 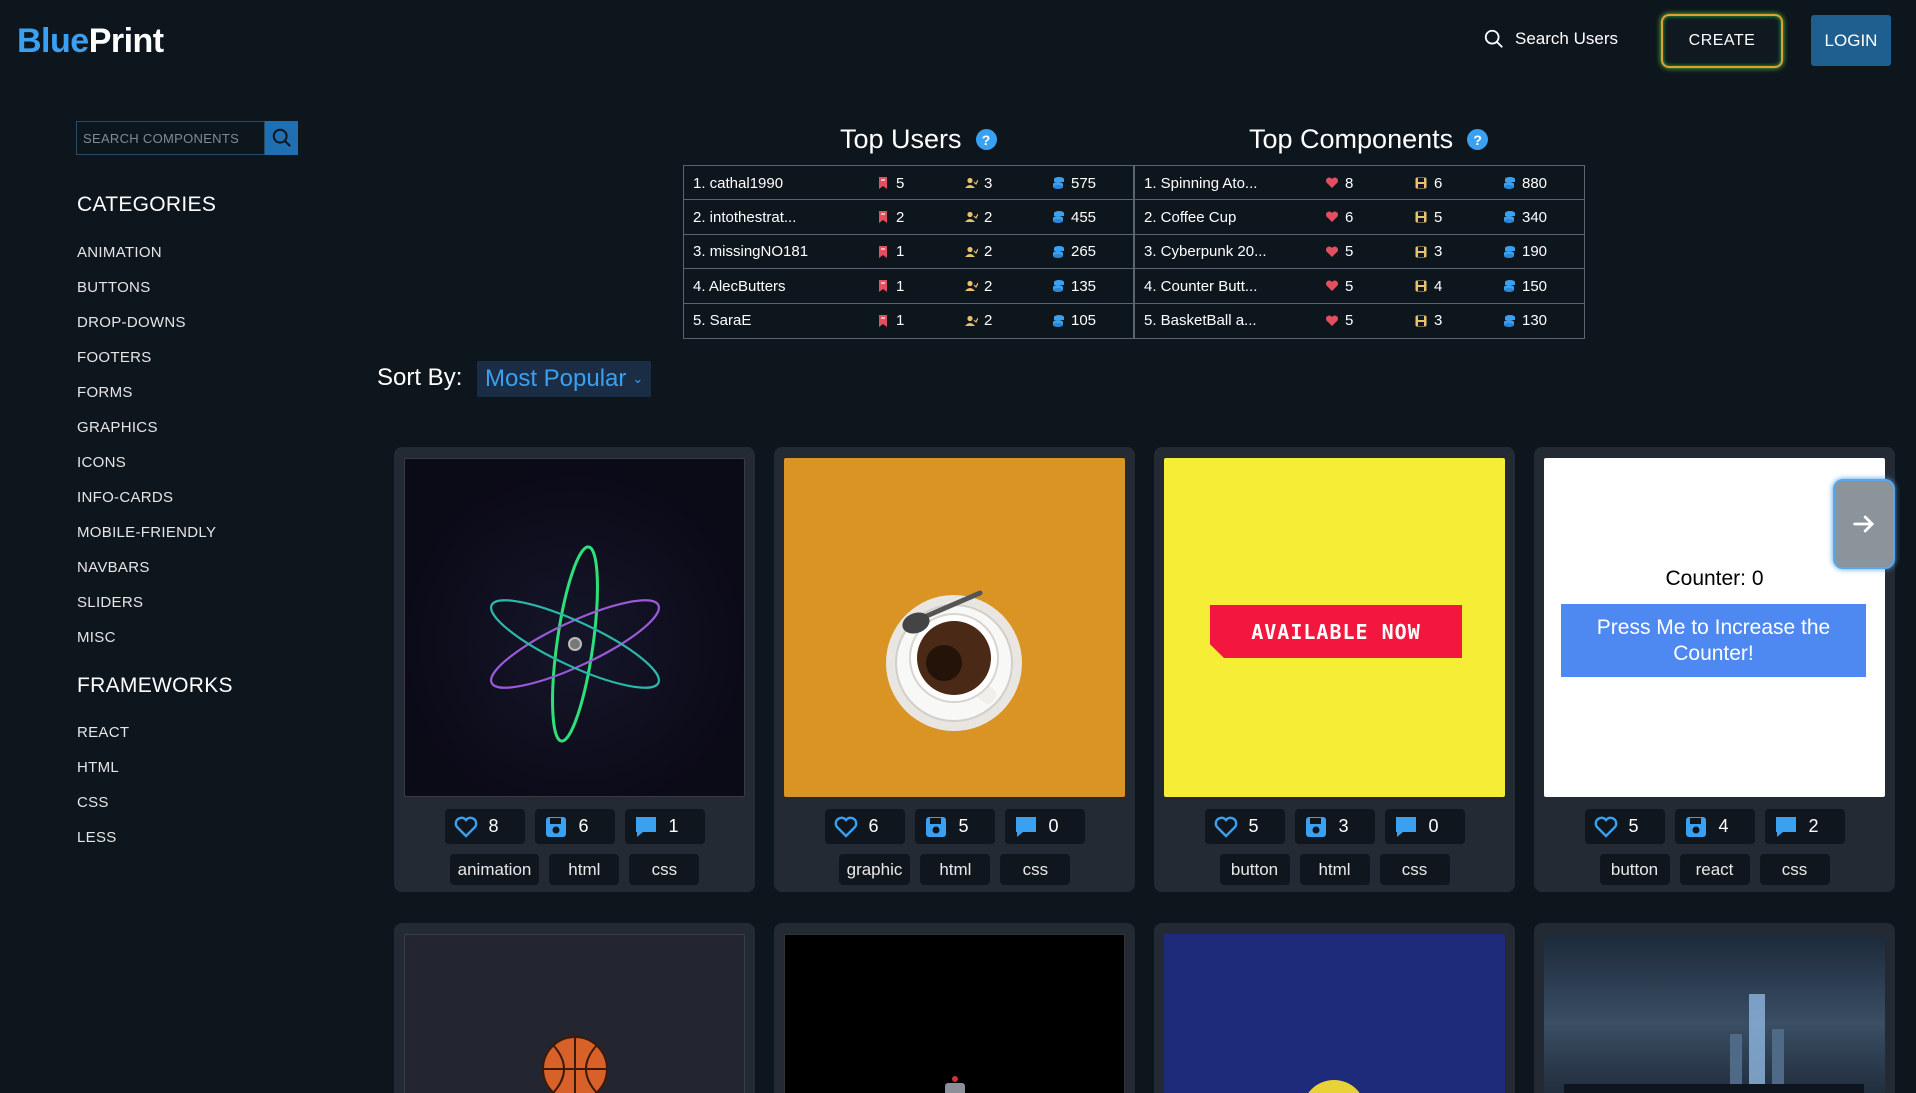 I want to click on card-stats: 5 4 2, so click(x=1714, y=826).